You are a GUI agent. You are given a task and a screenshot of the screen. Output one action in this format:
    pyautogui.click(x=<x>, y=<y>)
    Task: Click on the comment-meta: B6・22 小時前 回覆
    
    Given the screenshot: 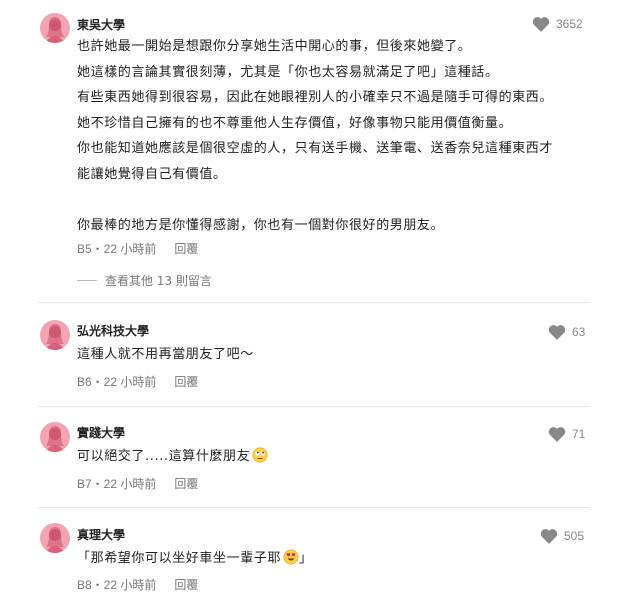 What is the action you would take?
    pyautogui.click(x=137, y=381)
    